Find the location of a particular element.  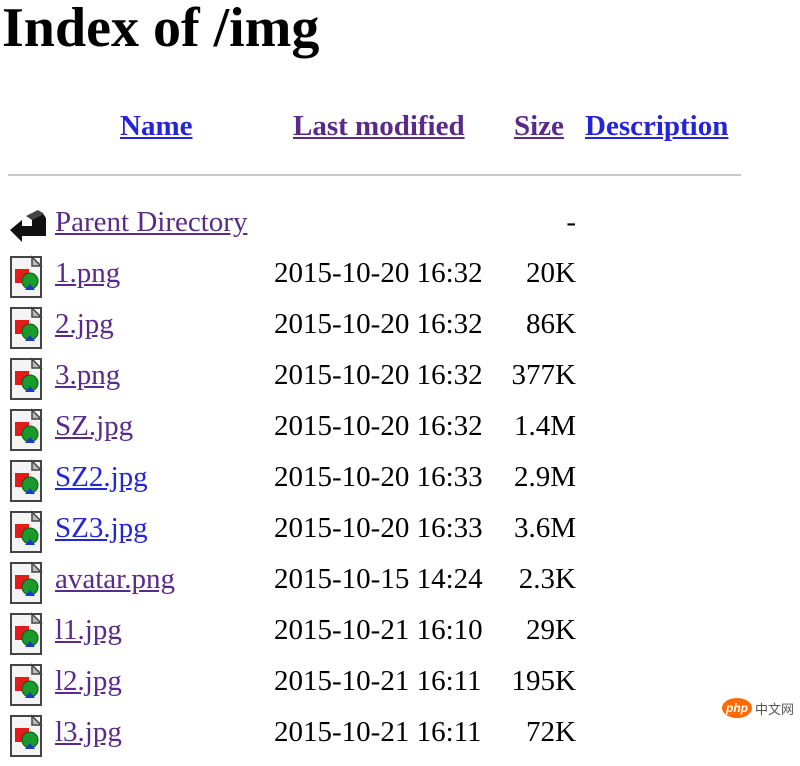

size-cell: 2.3K is located at coordinates (547, 579).